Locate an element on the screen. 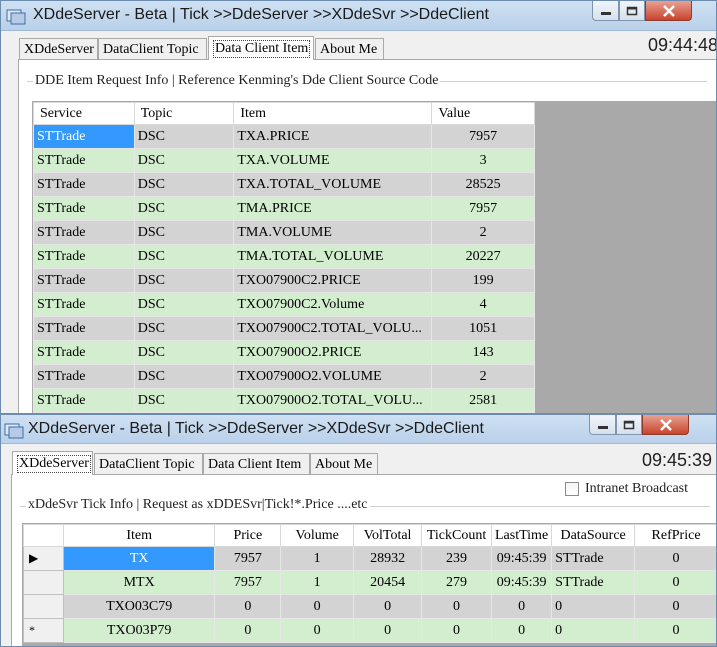  row-marker is located at coordinates (43, 606).